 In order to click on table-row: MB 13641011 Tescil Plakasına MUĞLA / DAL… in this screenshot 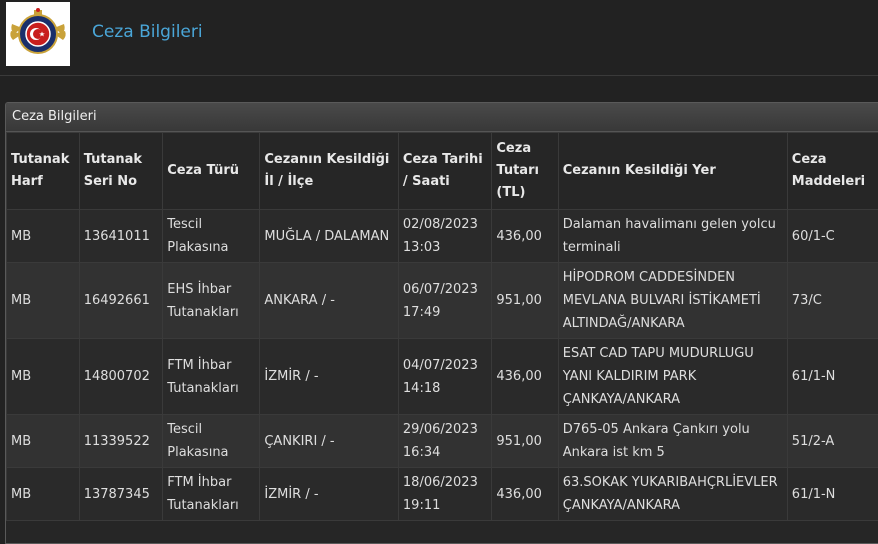, I will do `click(442, 236)`.